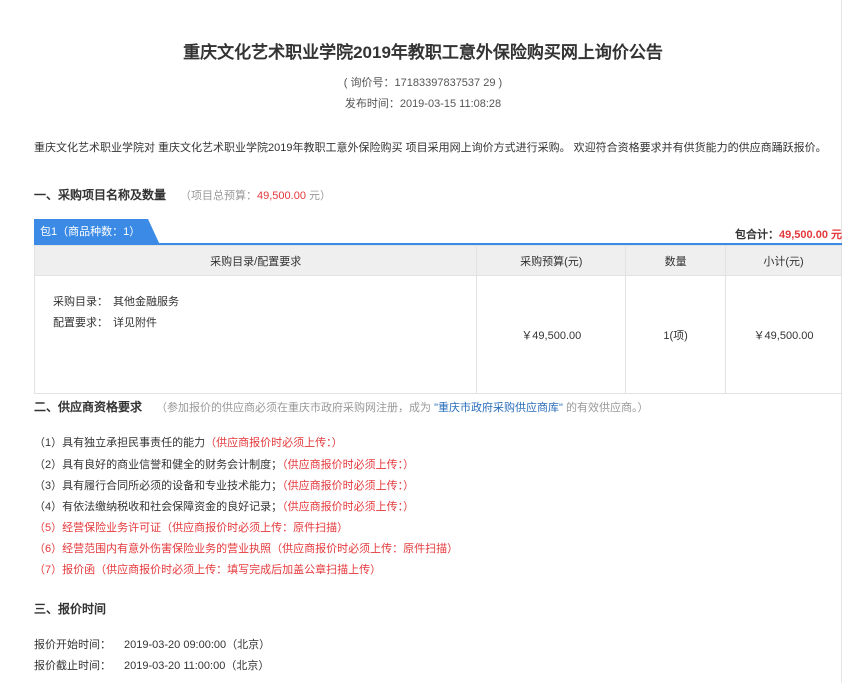  Describe the element at coordinates (834, 235) in the screenshot. I see `package-total-unit: 元` at that location.